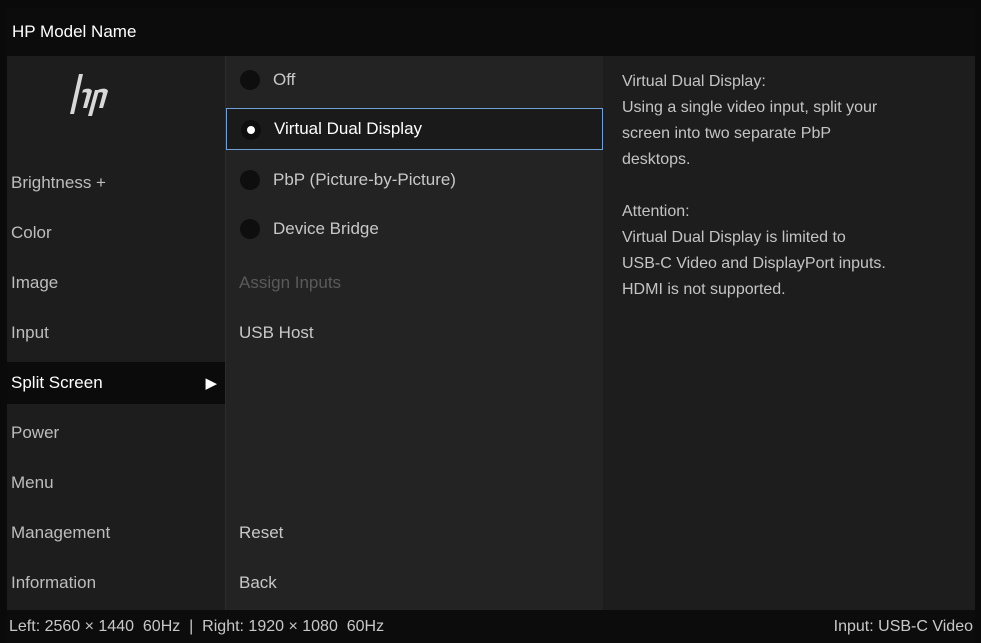  Describe the element at coordinates (251, 130) in the screenshot. I see `radio-selected-icon` at that location.